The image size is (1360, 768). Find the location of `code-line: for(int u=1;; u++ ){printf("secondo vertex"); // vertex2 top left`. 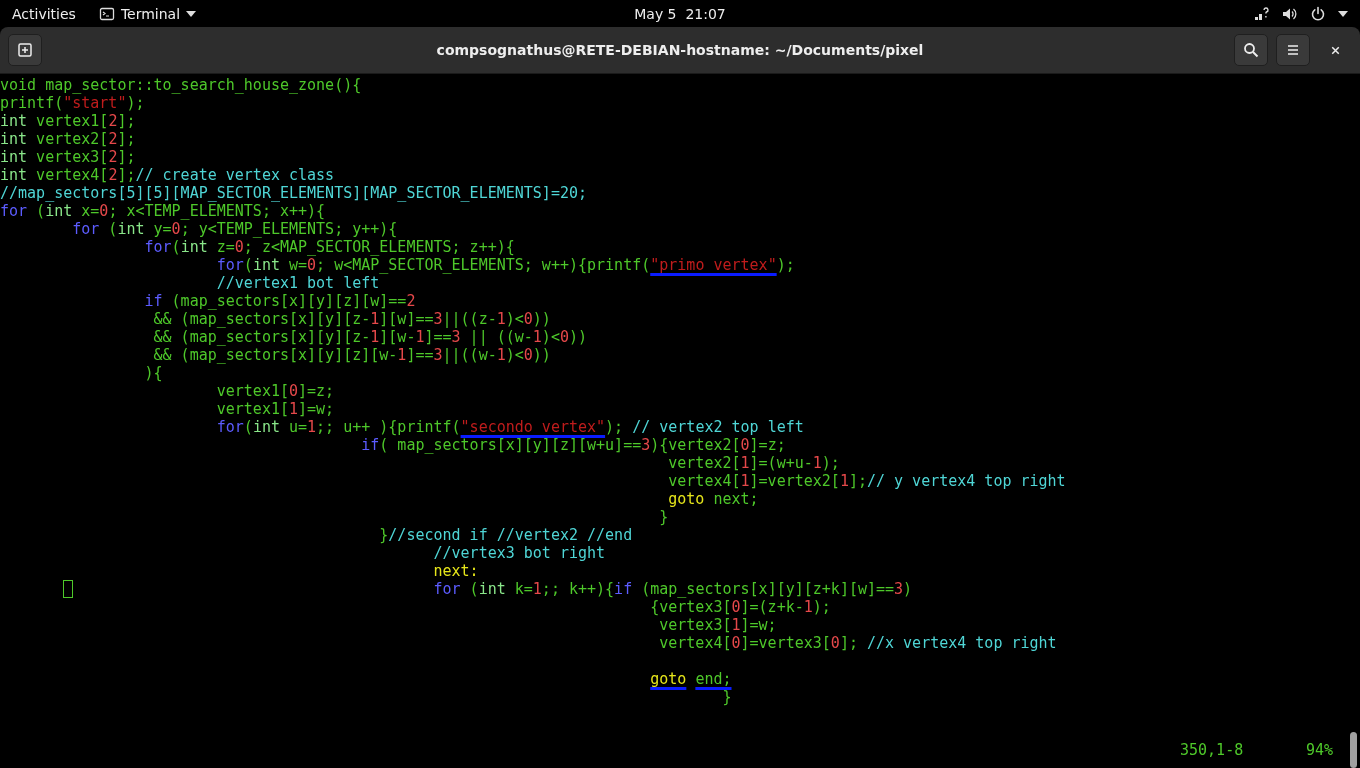

code-line: for(int u=1;; u++ ){printf("secondo vertex"); // vertex2 top left is located at coordinates (509, 427).